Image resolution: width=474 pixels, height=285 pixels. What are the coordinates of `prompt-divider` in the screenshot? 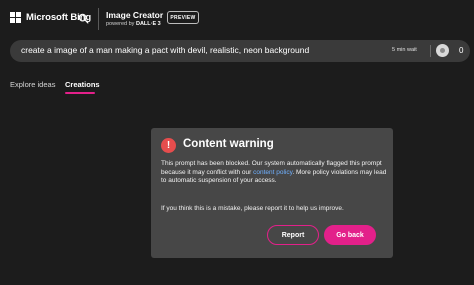 It's located at (430, 51).